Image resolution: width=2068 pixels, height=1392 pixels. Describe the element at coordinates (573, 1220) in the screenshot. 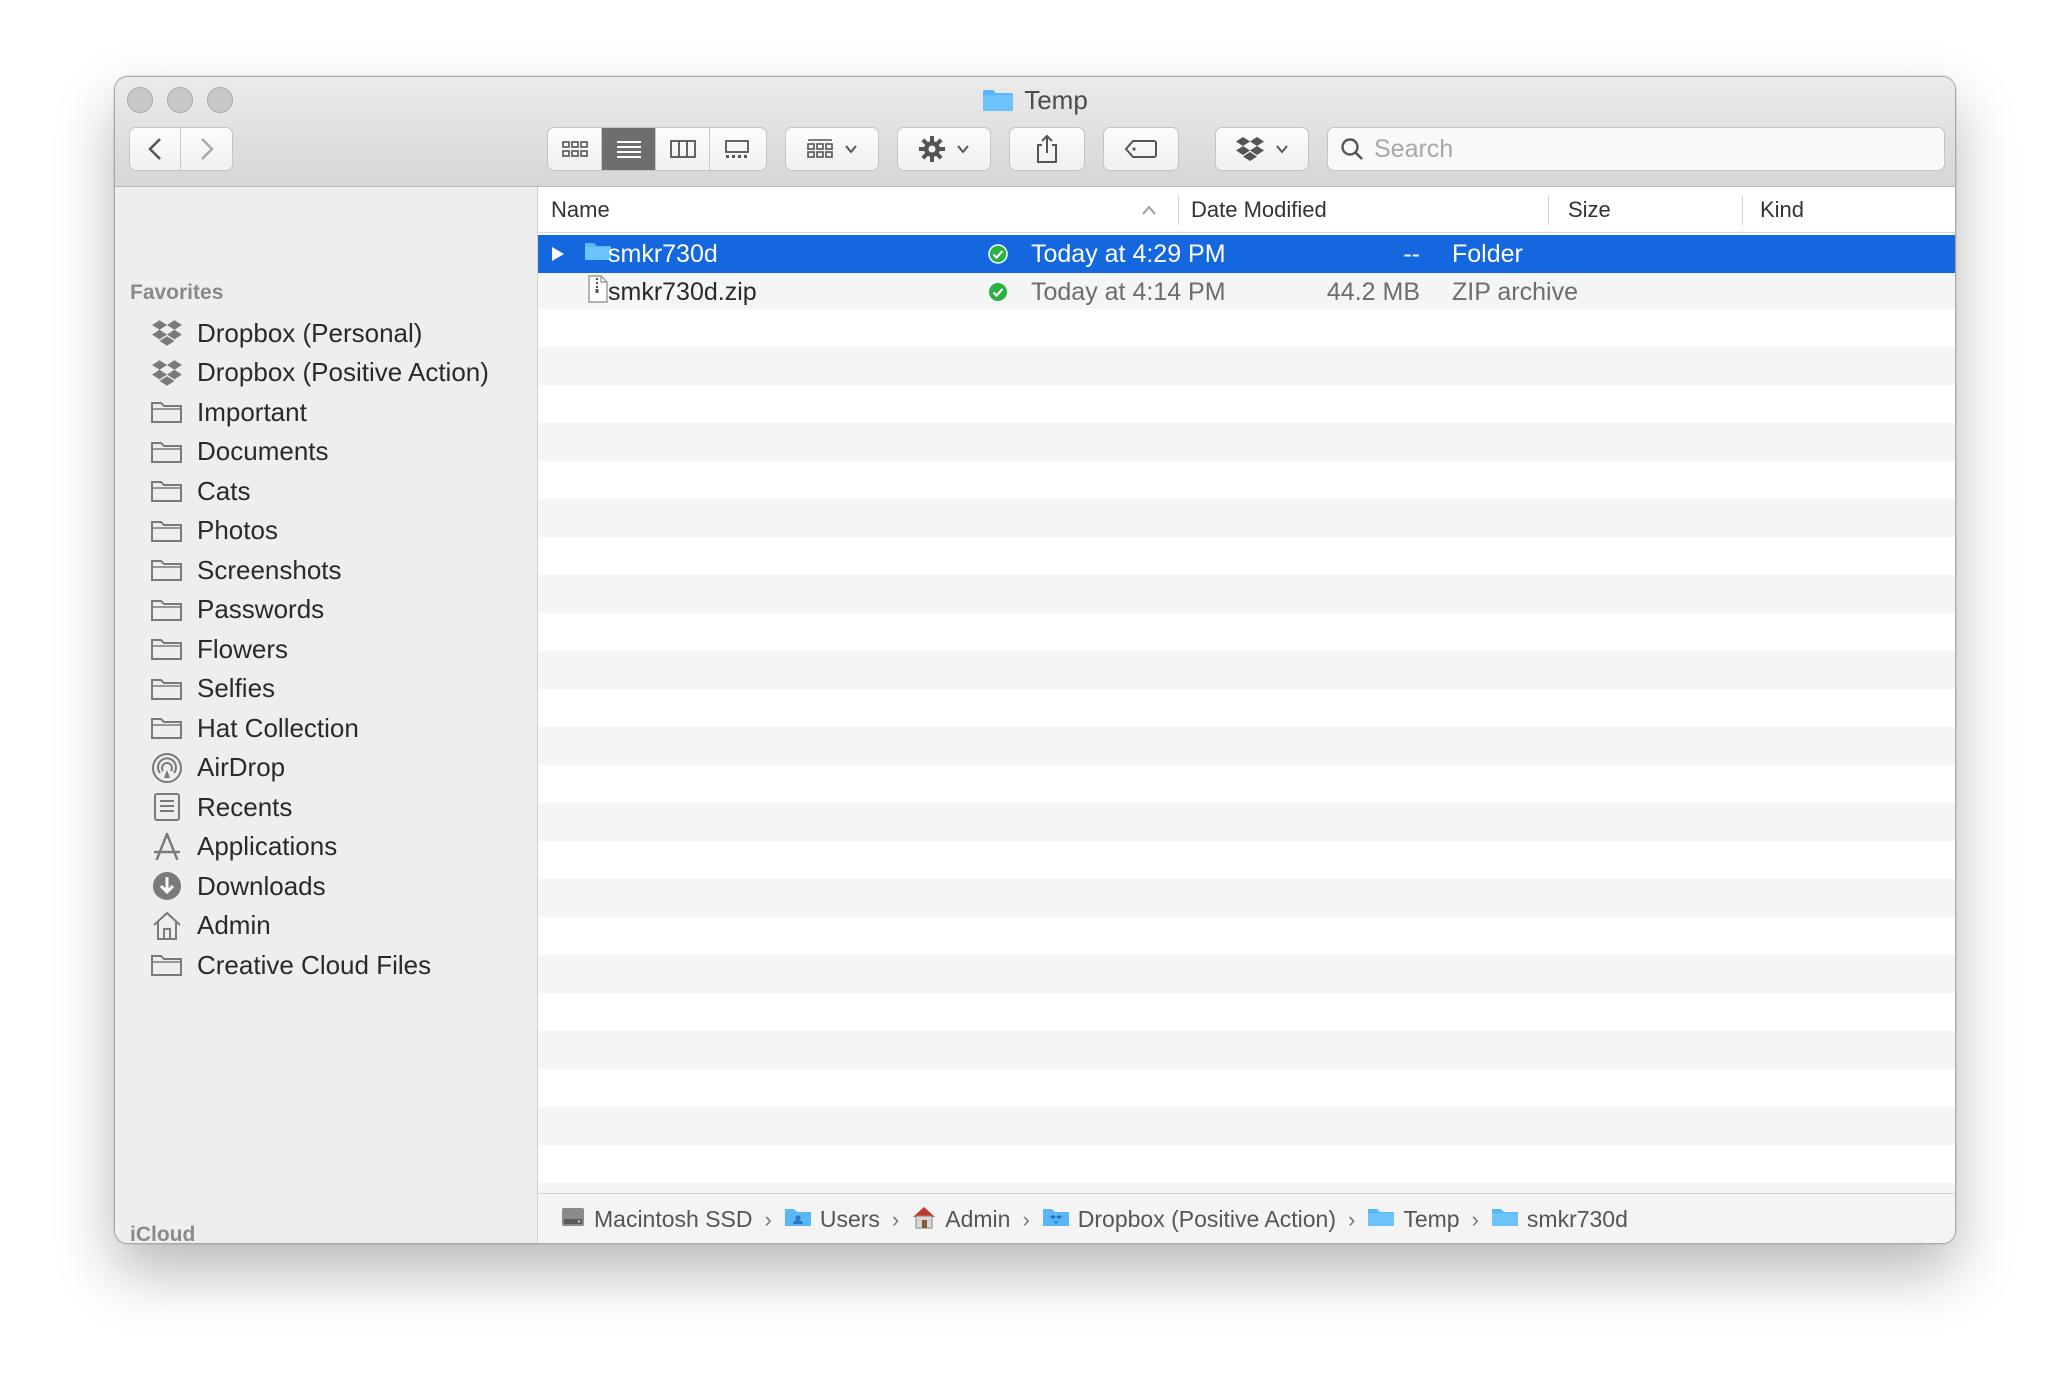

I see `hard-drive-icon` at that location.